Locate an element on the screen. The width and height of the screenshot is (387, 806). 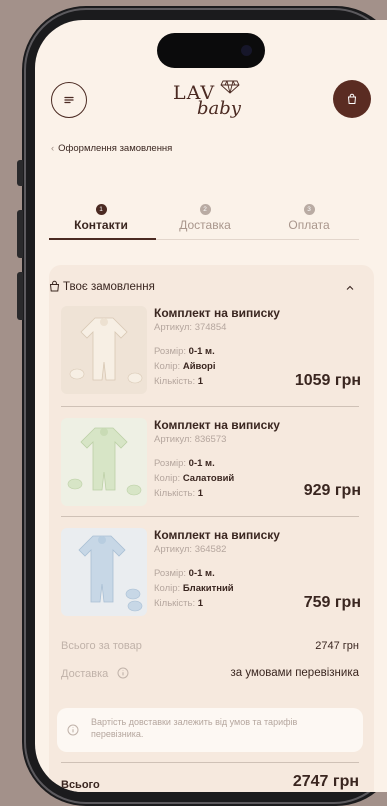
color-value: Блакитний is located at coordinates (208, 588).